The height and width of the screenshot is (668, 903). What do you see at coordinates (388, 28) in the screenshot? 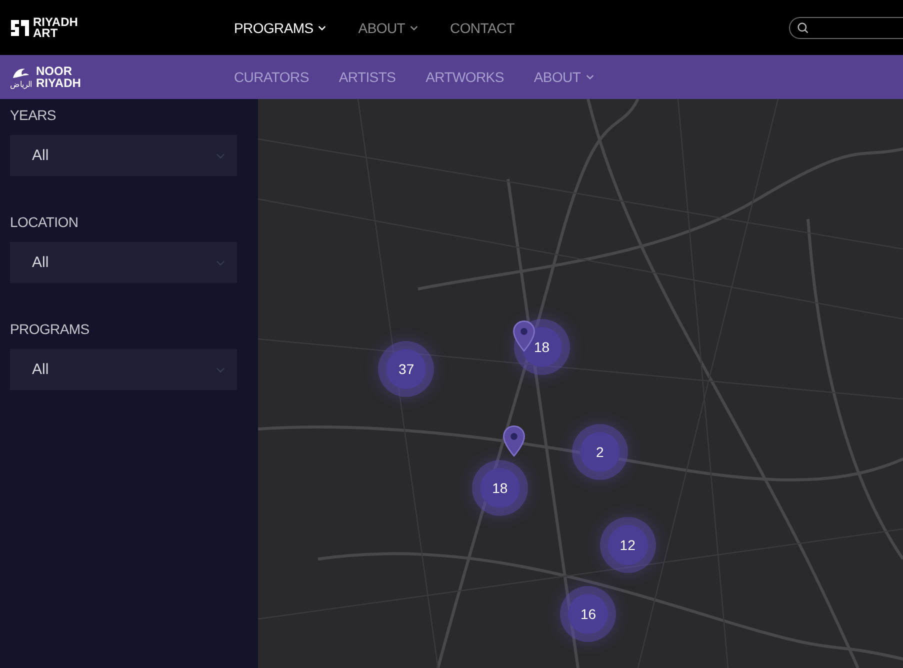
I see `nav-link: ABOUT` at bounding box center [388, 28].